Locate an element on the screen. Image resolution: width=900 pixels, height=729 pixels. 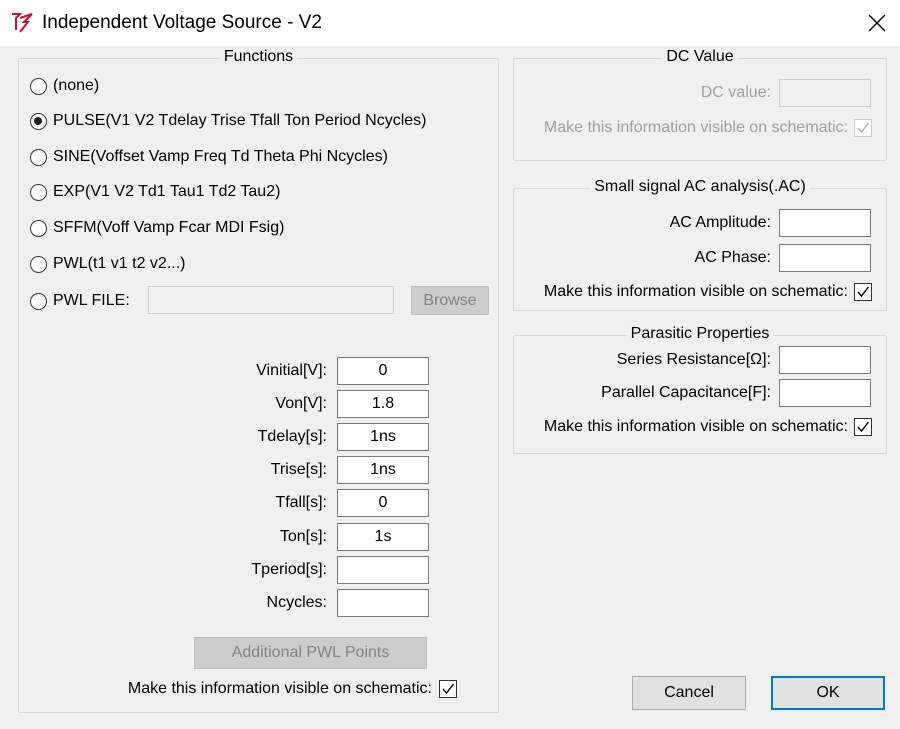
radio-none: (none) is located at coordinates (64, 86).